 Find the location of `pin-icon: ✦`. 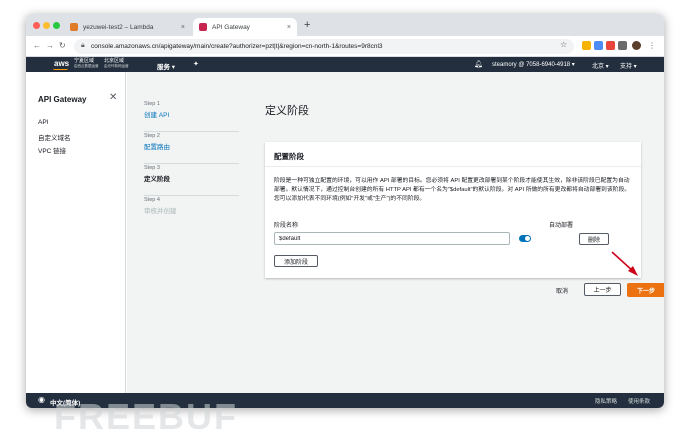

pin-icon: ✦ is located at coordinates (196, 64).